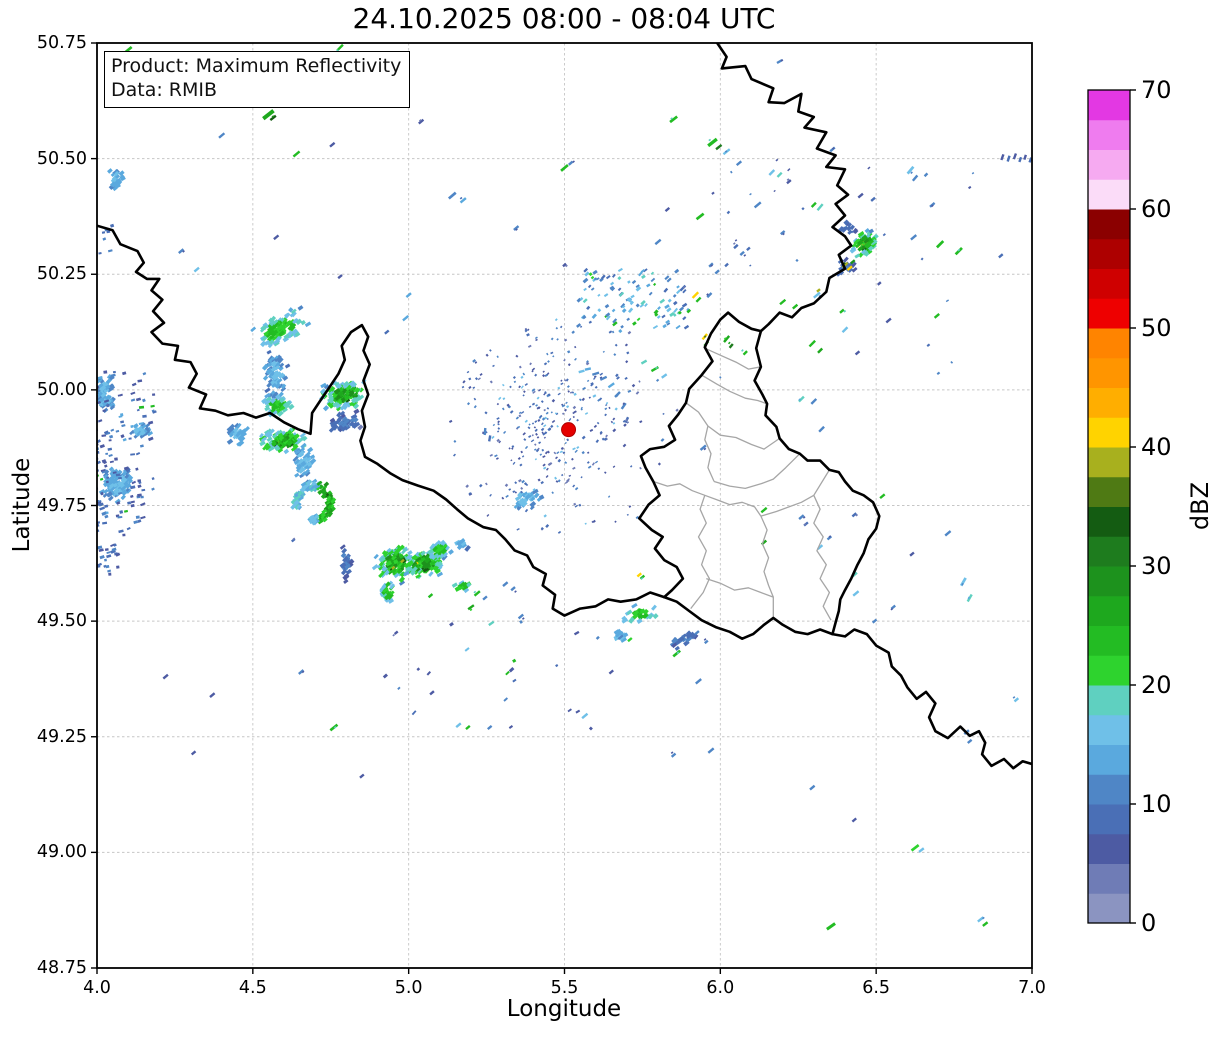  I want to click on y-axis-label: Latitude, so click(22, 505).